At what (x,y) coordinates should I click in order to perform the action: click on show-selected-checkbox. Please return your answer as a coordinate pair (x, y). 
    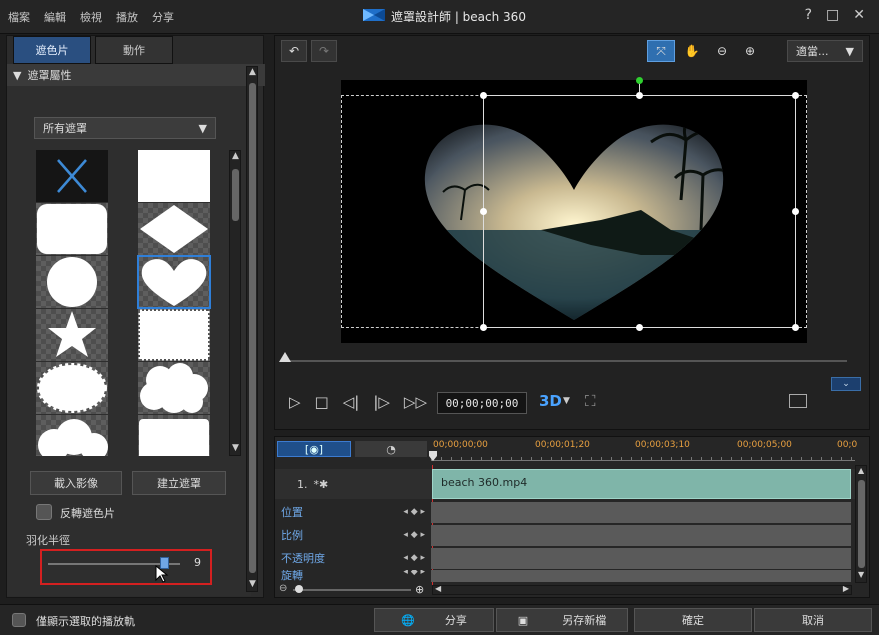
    Looking at the image, I should click on (19, 620).